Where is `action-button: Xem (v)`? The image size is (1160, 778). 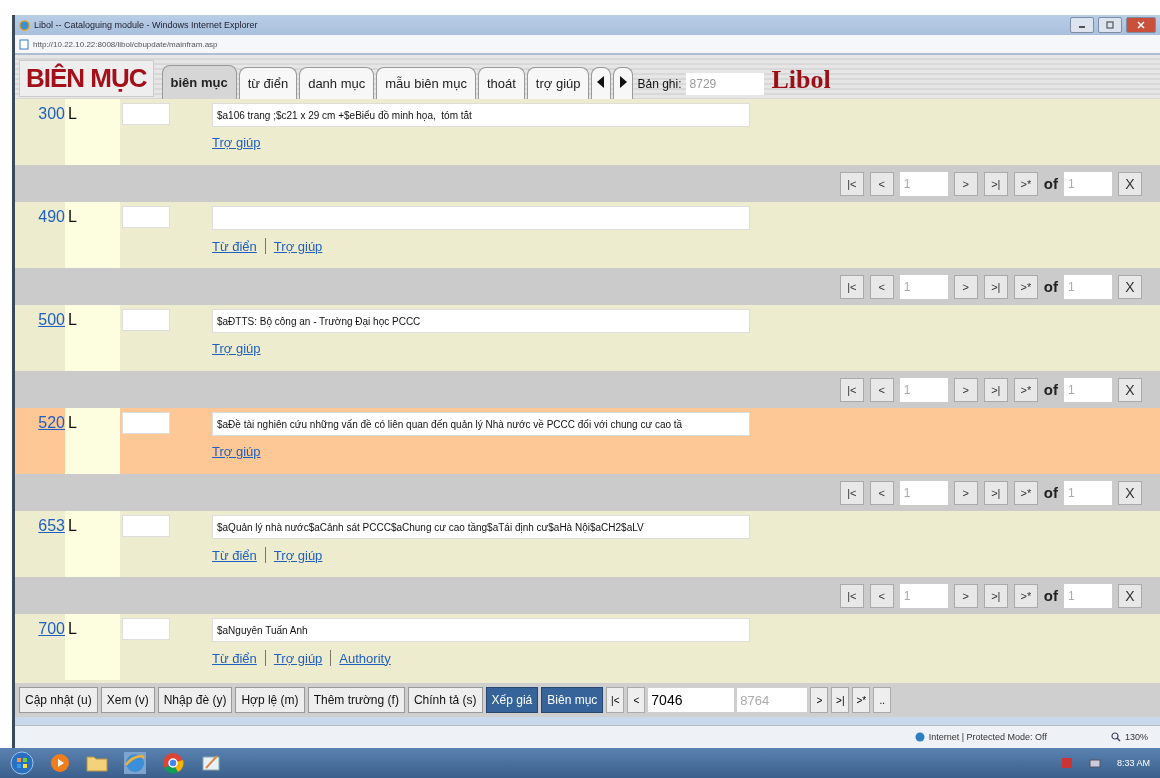
action-button: Xem (v) is located at coordinates (127, 700).